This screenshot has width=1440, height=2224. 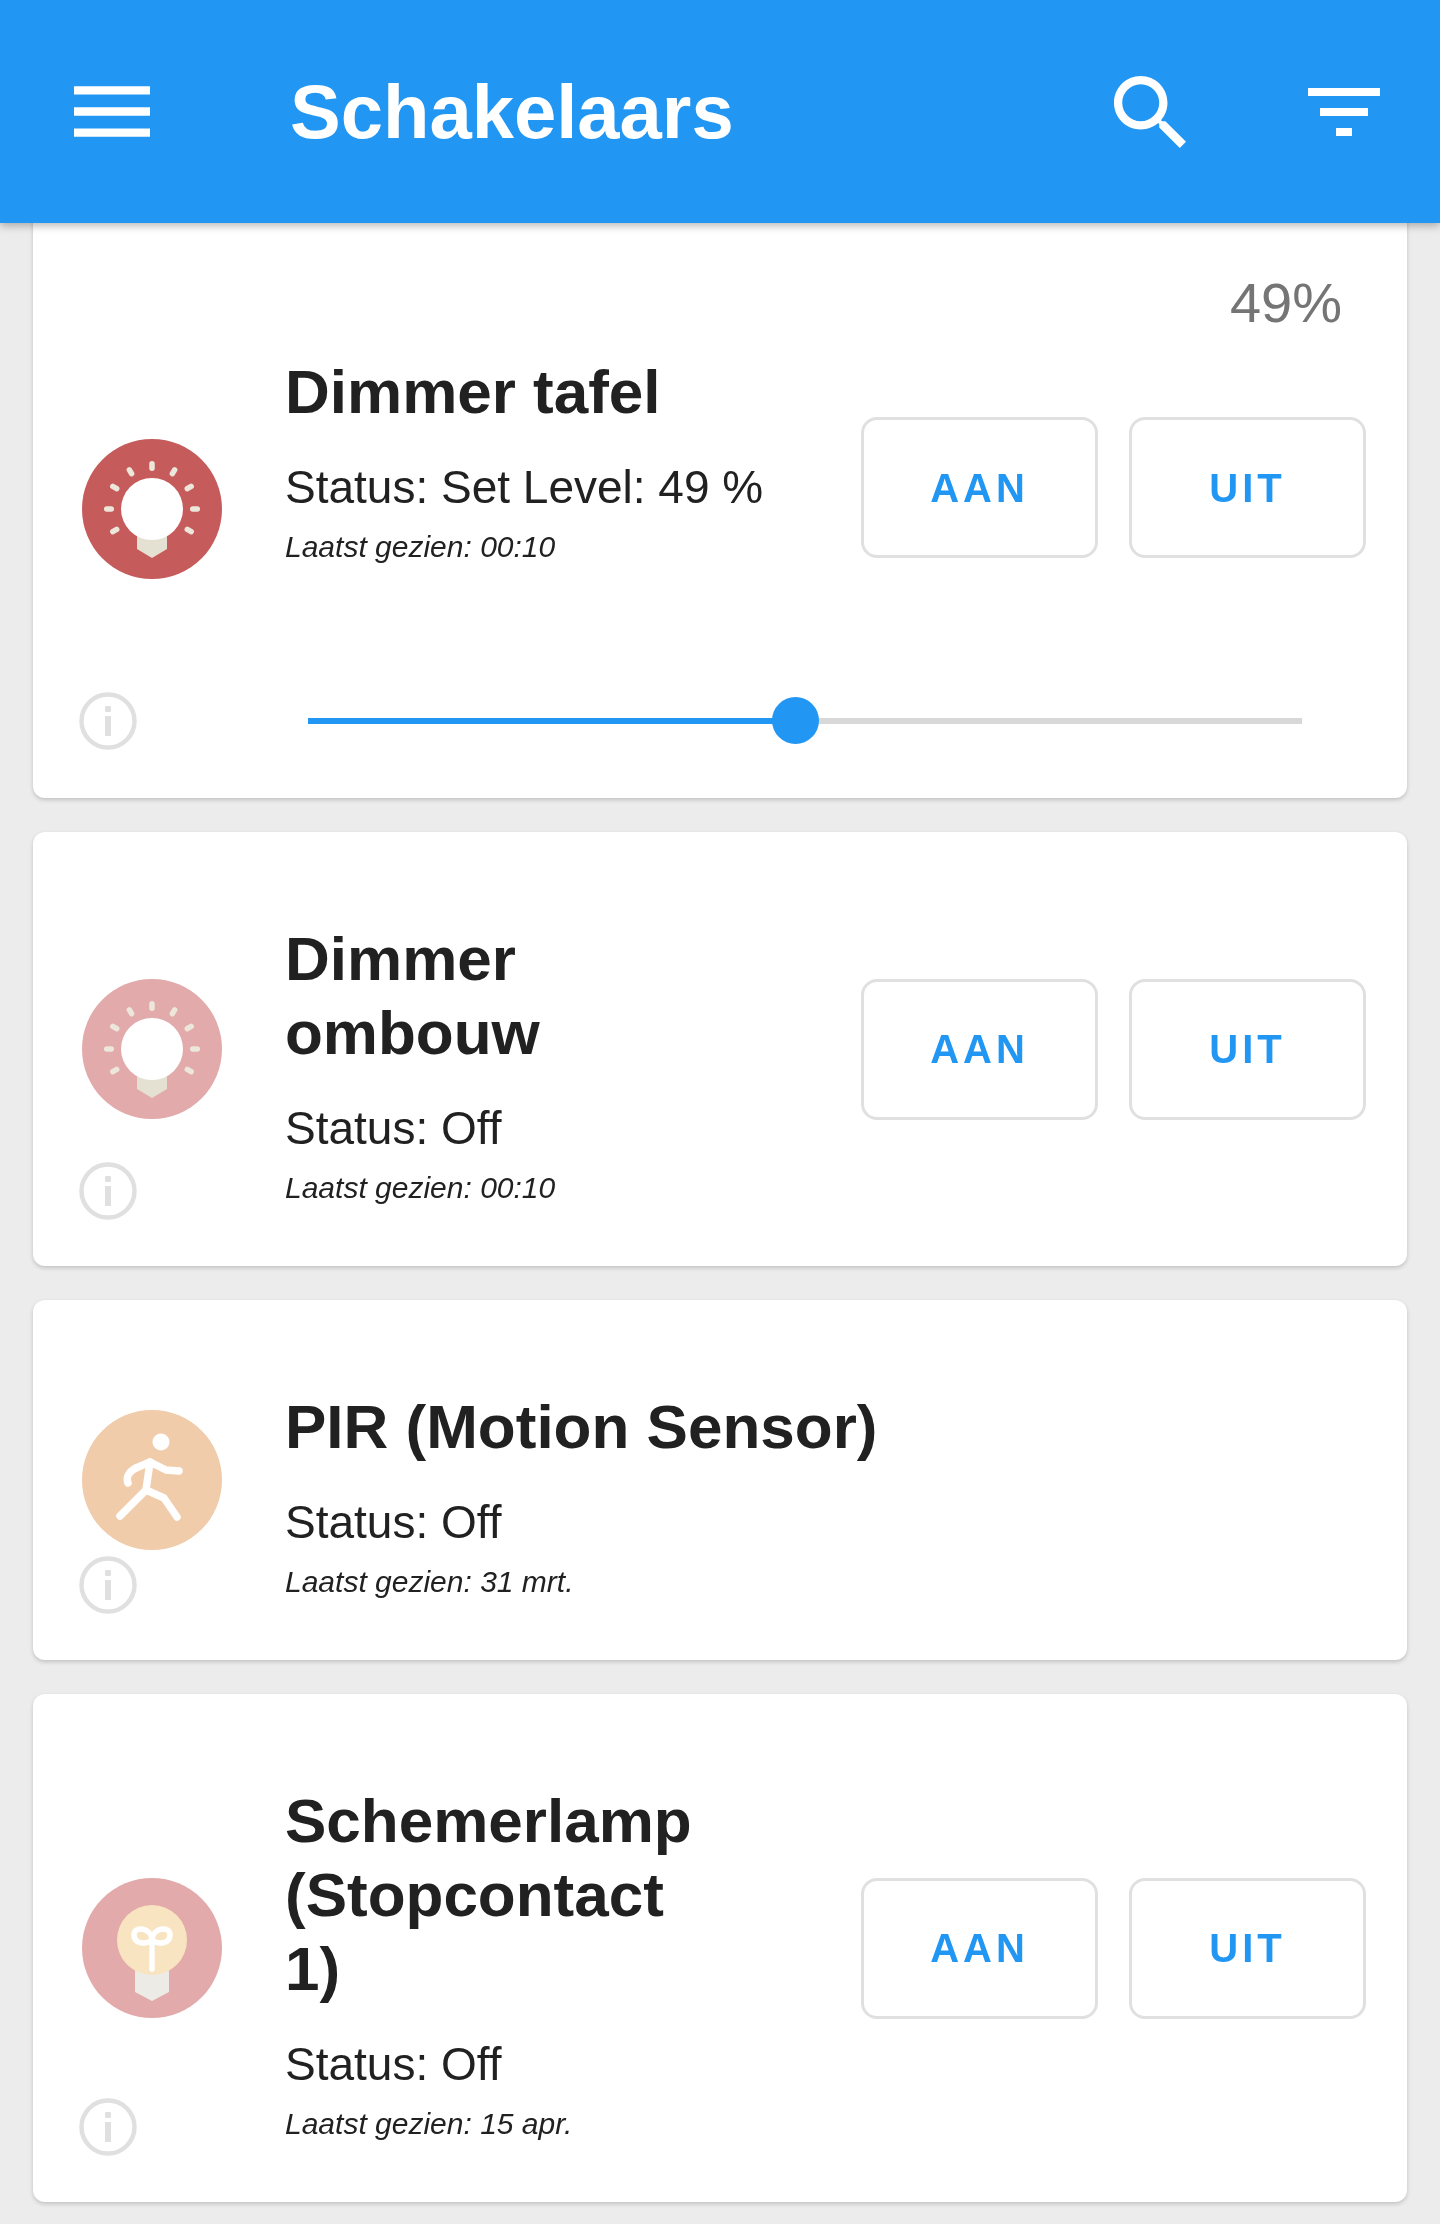 What do you see at coordinates (413, 996) in the screenshot?
I see `device-name: Dimmer ombouw` at bounding box center [413, 996].